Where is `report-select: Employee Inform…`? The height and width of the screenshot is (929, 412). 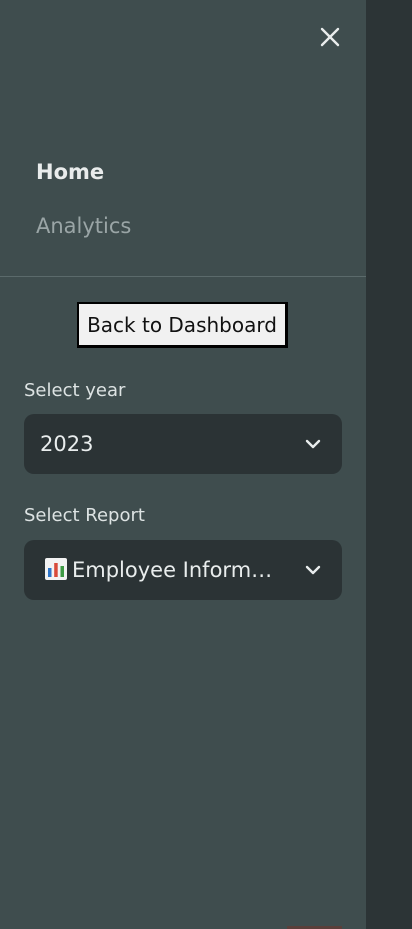 report-select: Employee Inform… is located at coordinates (183, 570).